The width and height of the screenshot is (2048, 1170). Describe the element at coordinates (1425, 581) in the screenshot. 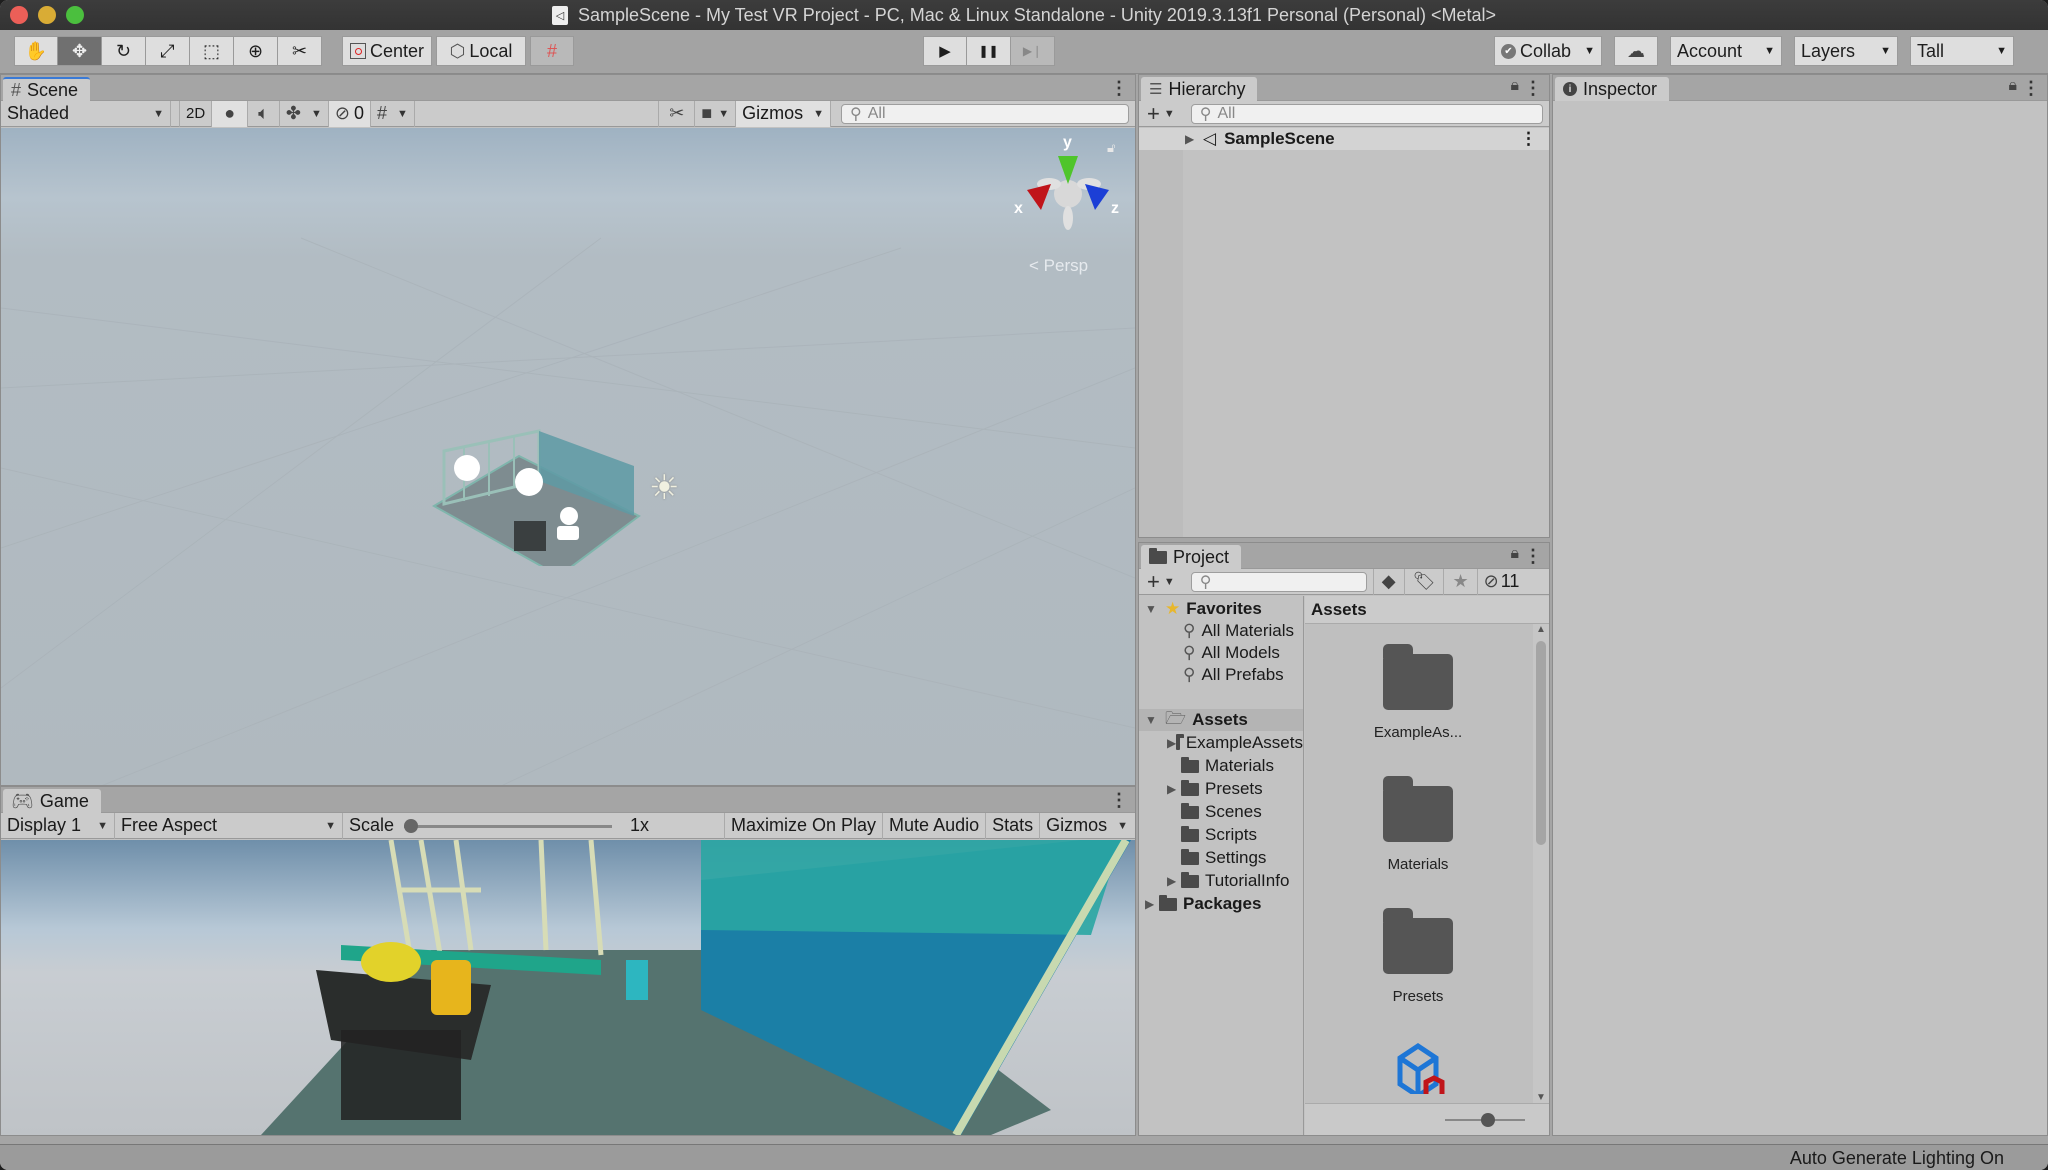

I see `search-by-label-button: 🏷︎` at that location.